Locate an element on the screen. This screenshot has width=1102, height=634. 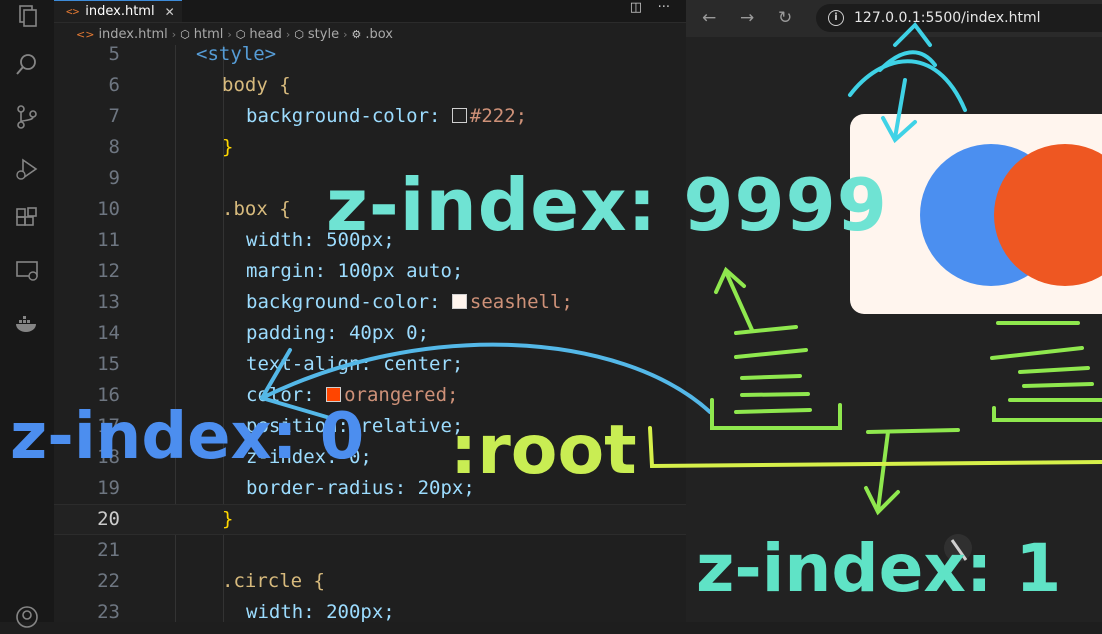
line-number: 22 is located at coordinates (108, 581).